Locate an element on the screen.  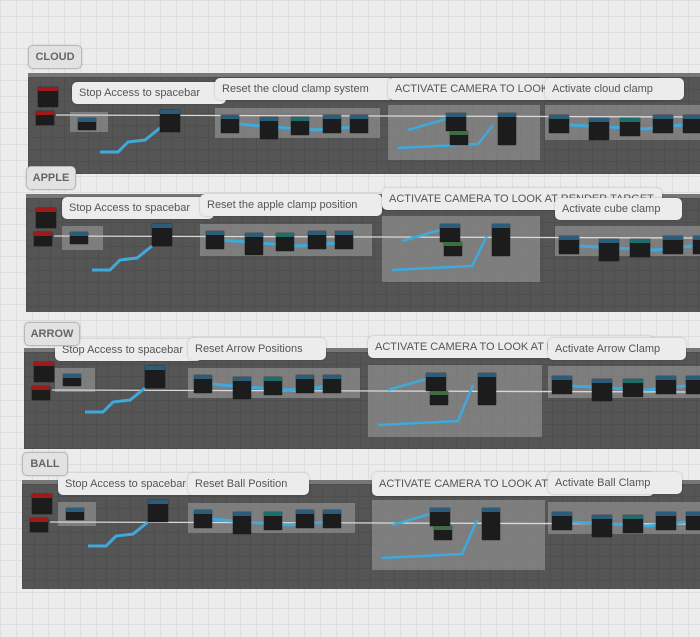
comment-title-activate-clamp-label: Activate cloud clamp is located at coordinates (602, 89).